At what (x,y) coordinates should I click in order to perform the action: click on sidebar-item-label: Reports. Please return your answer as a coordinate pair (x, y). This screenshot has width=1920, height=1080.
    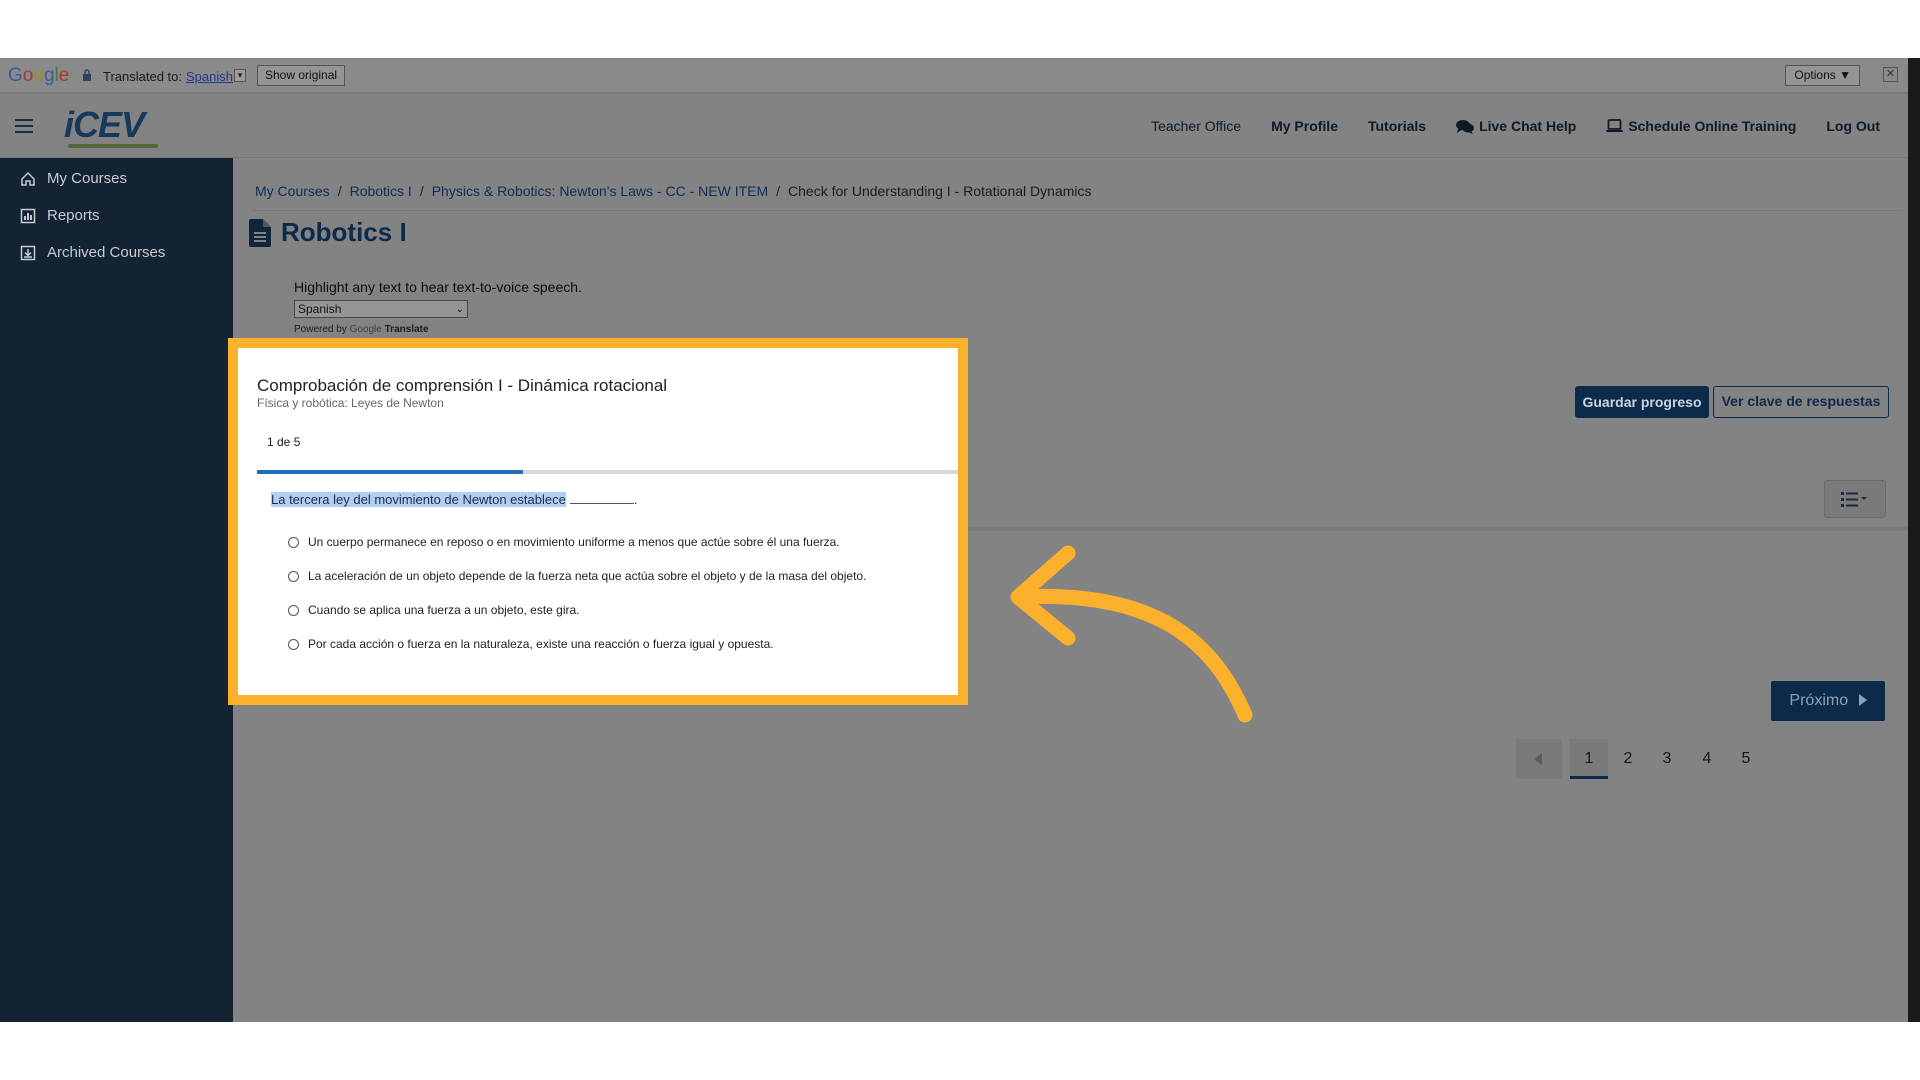
    Looking at the image, I should click on (73, 215).